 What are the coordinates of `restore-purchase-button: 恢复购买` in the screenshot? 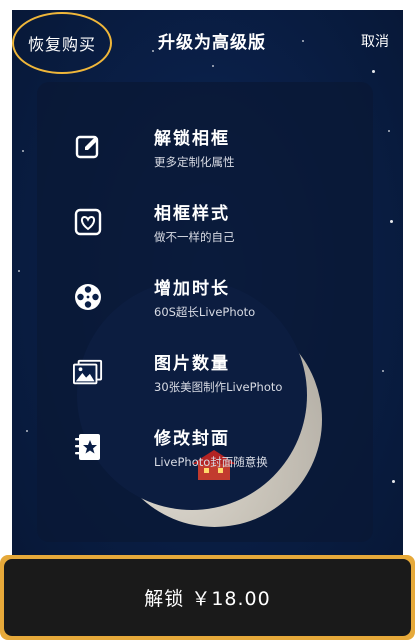 It's located at (62, 43).